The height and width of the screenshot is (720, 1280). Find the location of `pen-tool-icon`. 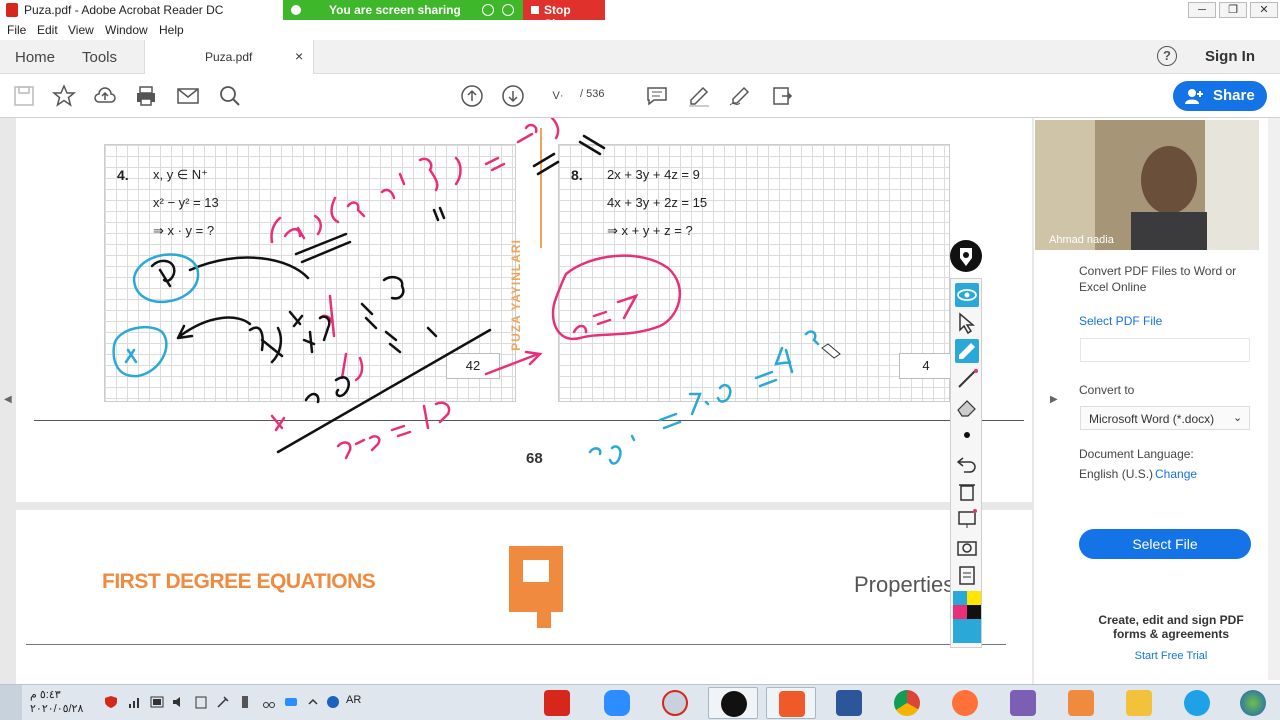

pen-tool-icon is located at coordinates (967, 351).